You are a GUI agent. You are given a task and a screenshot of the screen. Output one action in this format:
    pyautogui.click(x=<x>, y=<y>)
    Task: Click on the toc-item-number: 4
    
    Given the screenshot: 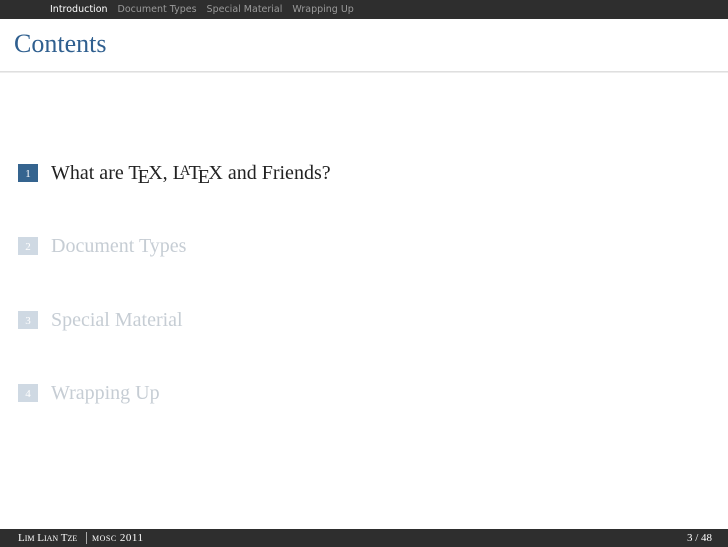 What is the action you would take?
    pyautogui.click(x=28, y=393)
    